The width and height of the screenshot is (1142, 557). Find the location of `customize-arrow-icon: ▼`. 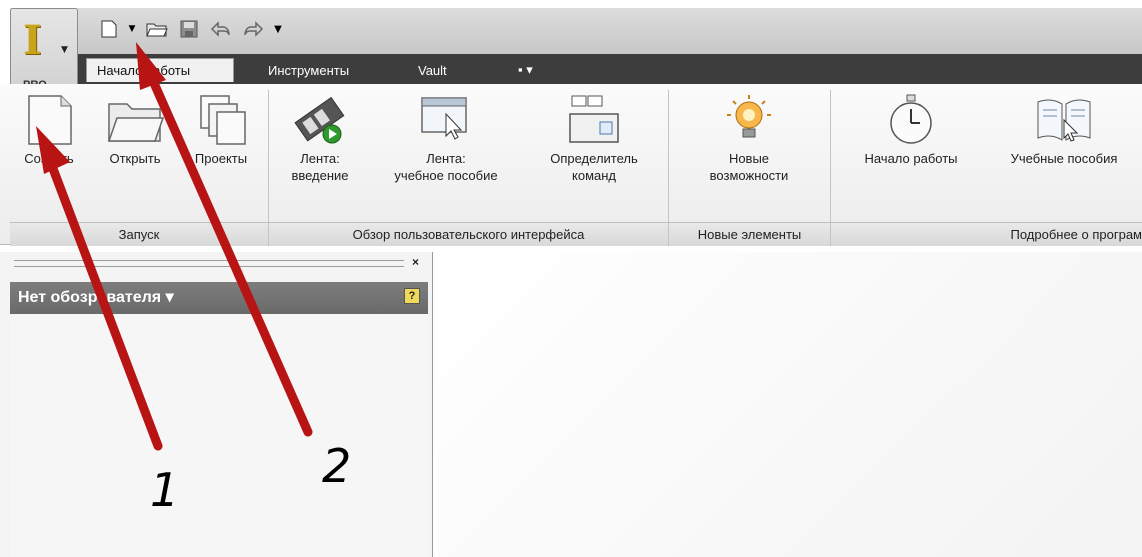

customize-arrow-icon: ▼ is located at coordinates (278, 29).